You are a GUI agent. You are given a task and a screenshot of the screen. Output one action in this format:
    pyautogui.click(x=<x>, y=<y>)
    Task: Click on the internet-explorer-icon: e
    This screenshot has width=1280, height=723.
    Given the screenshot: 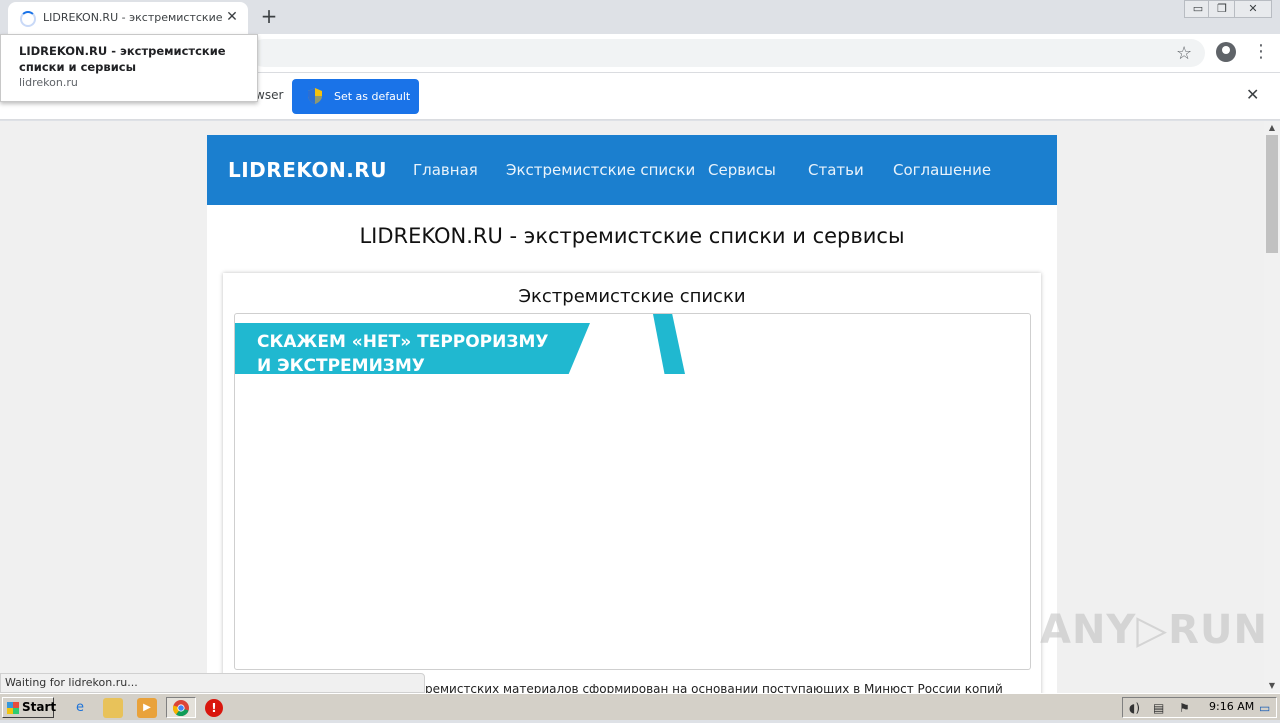 What is the action you would take?
    pyautogui.click(x=80, y=708)
    